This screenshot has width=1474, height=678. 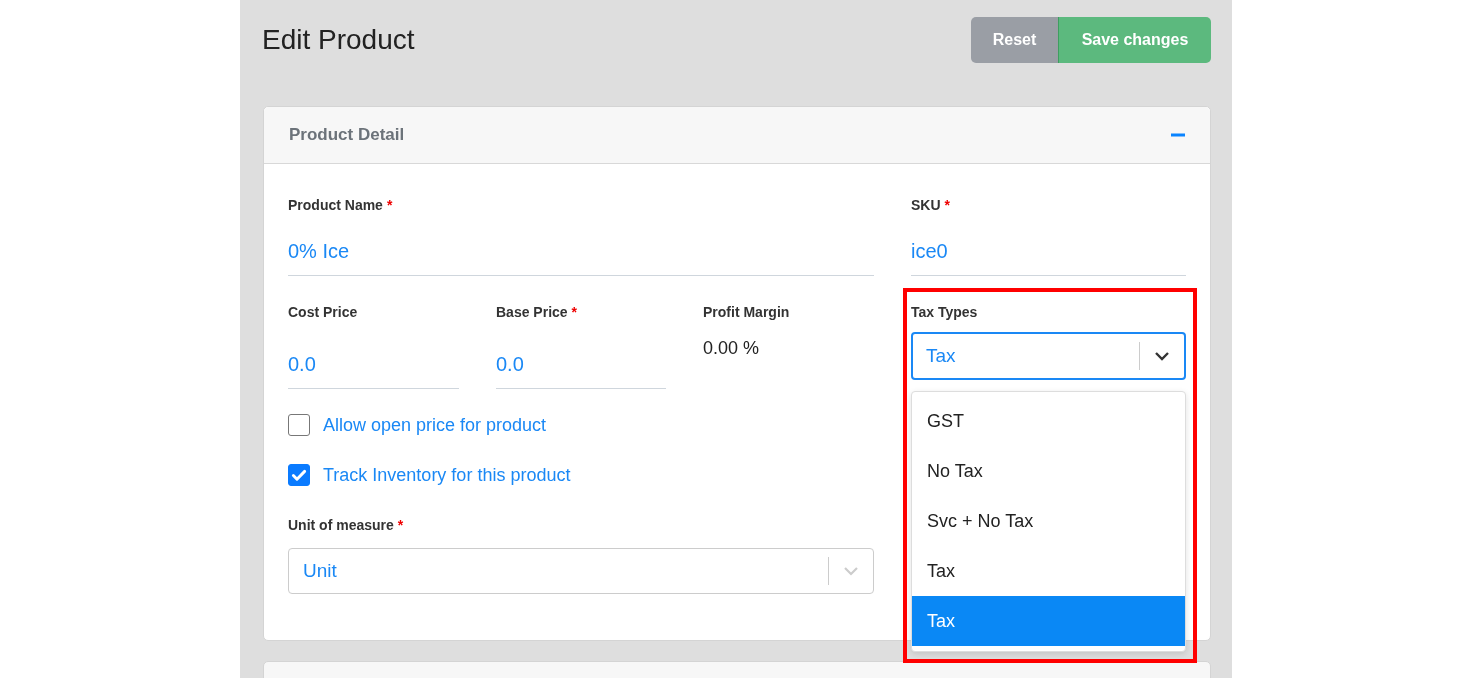 I want to click on tax-types-select: Tax, so click(x=1048, y=356).